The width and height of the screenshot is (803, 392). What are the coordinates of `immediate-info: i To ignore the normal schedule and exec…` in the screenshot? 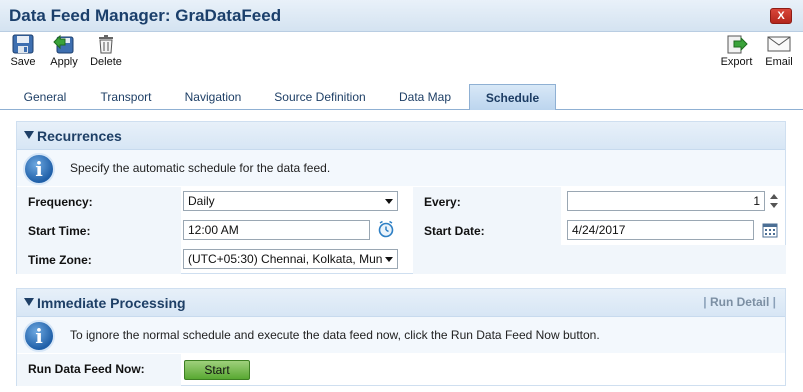 It's located at (401, 335).